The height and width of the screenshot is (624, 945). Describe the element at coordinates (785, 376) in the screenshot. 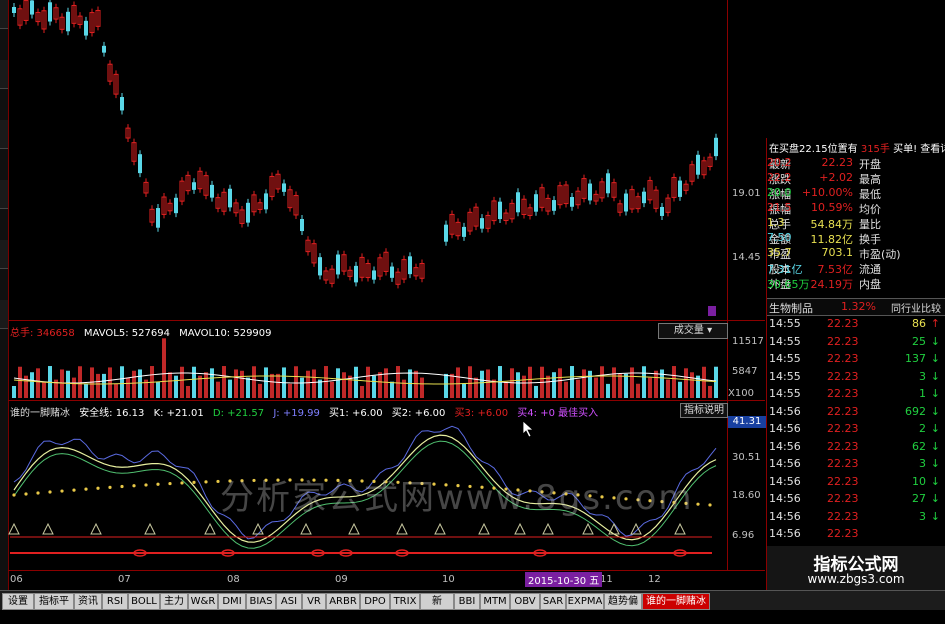

I see `trade-time: 14:55` at that location.